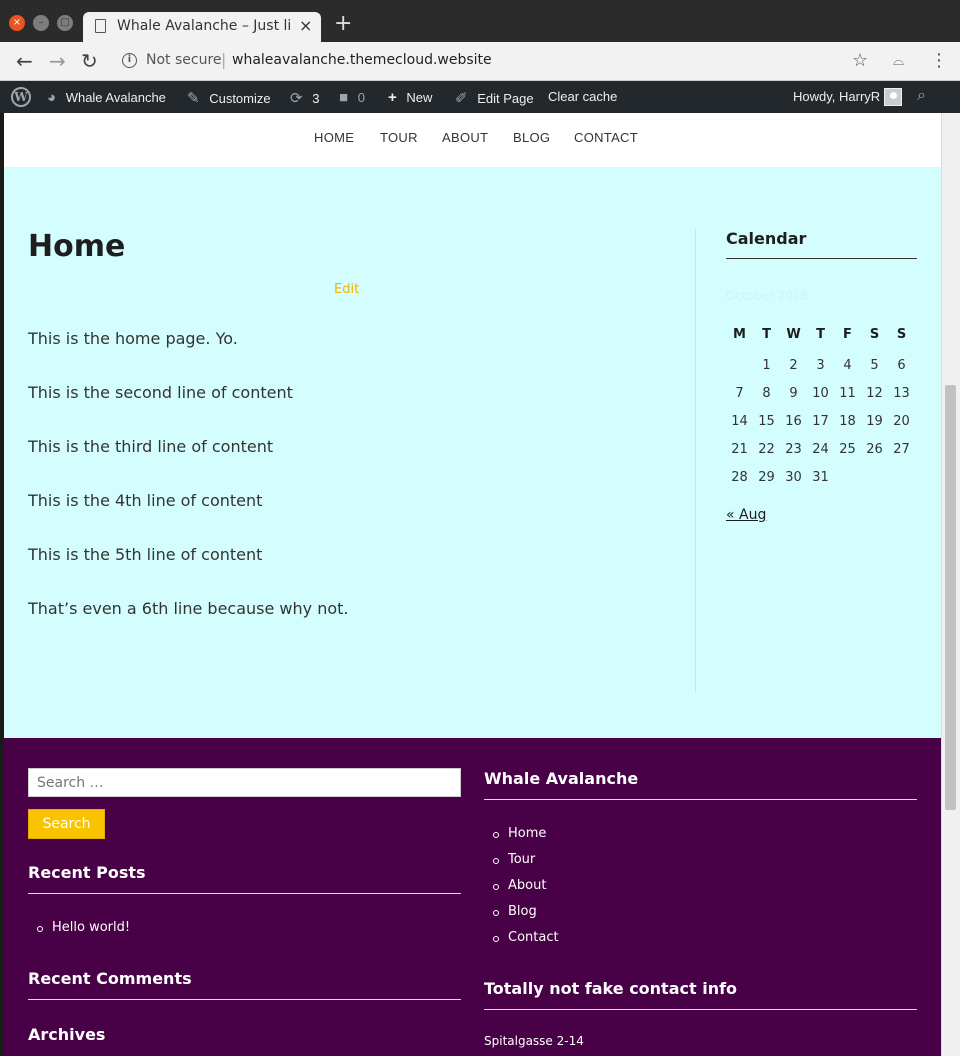  I want to click on content-paragraph: That’s even a 6th line because why not., so click(188, 608).